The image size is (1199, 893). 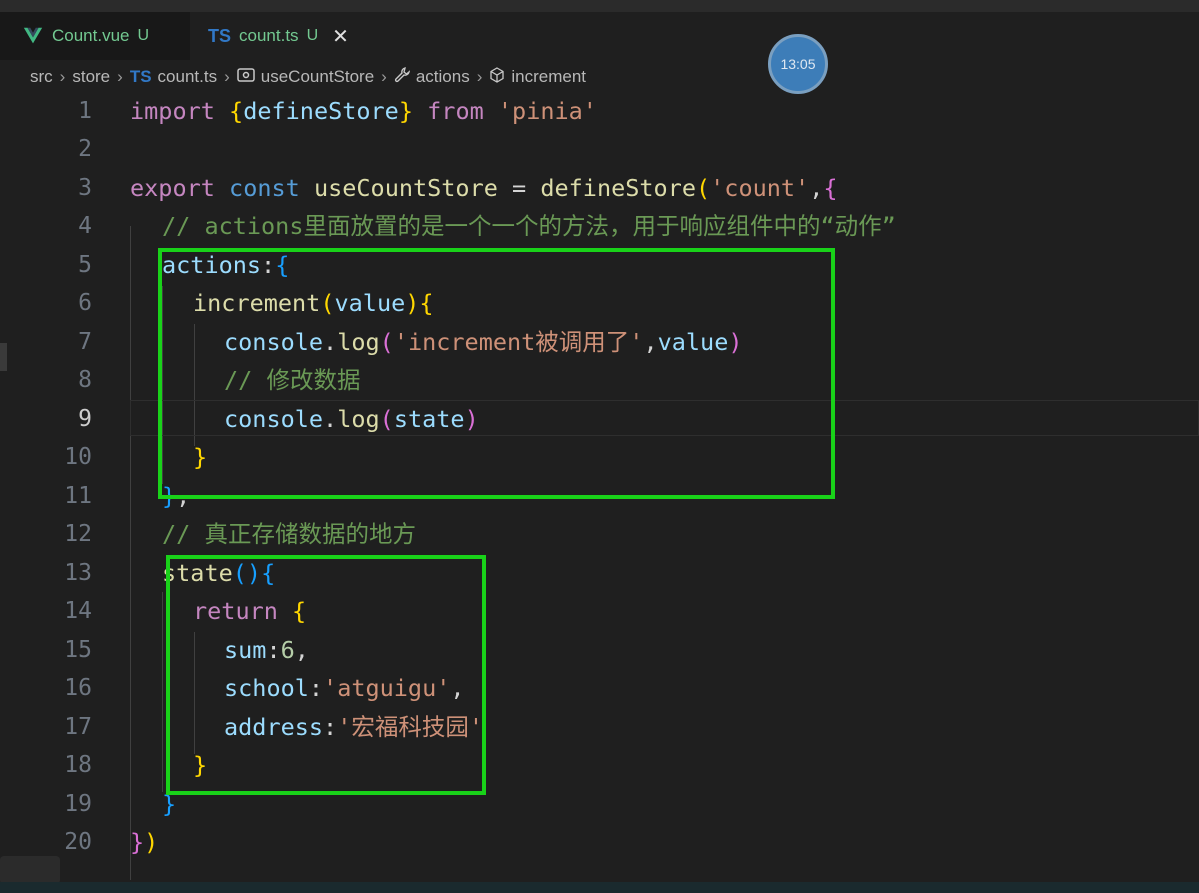 What do you see at coordinates (78, 457) in the screenshot?
I see `line-number: 10` at bounding box center [78, 457].